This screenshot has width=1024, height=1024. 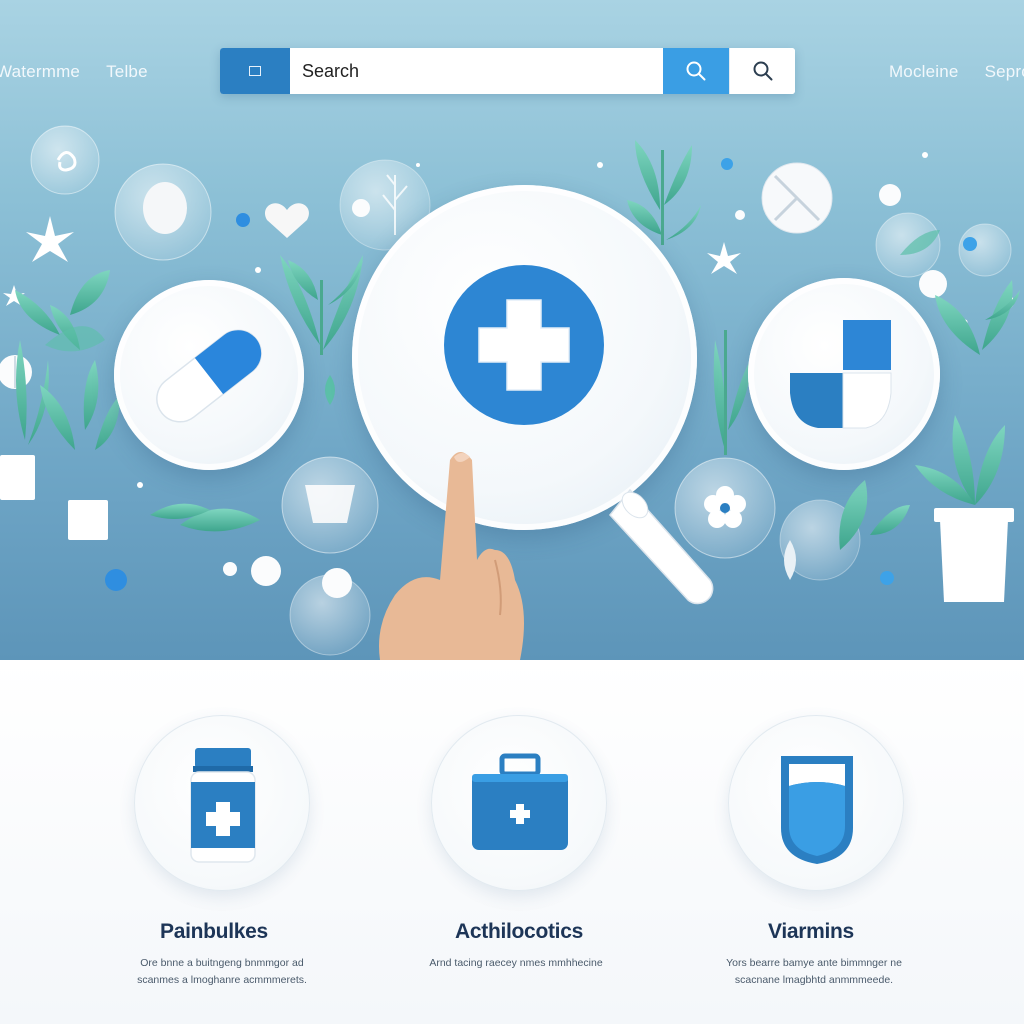 I want to click on gauze-icon, so click(x=165, y=208).